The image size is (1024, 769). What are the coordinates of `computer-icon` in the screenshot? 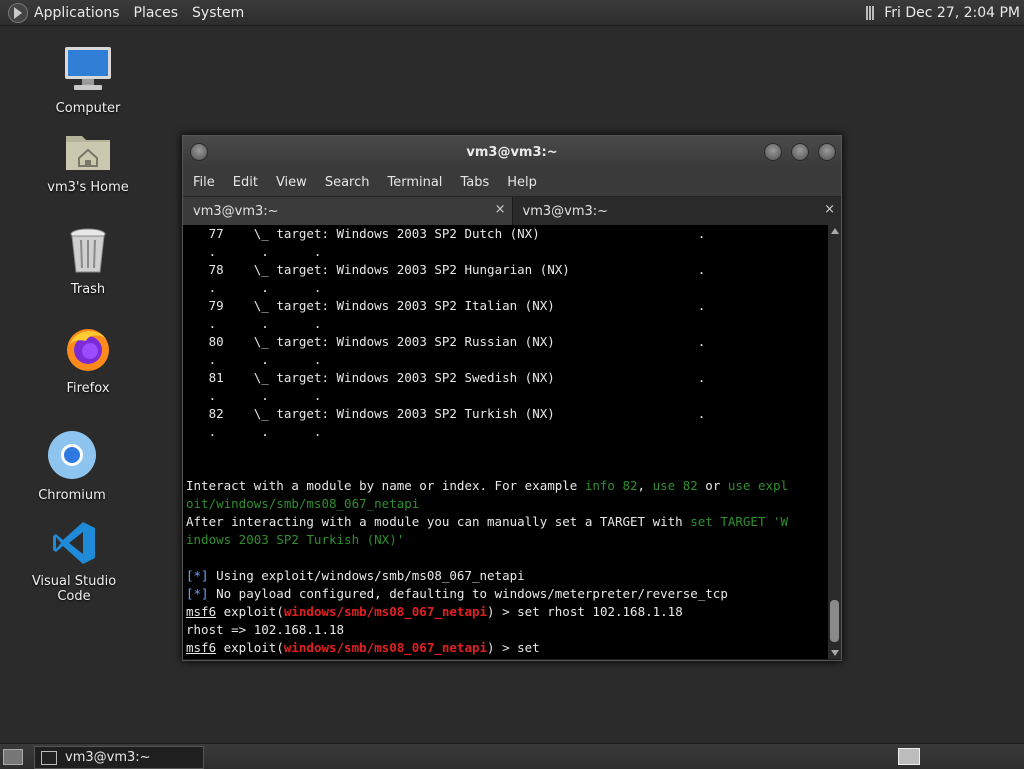 It's located at (88, 68).